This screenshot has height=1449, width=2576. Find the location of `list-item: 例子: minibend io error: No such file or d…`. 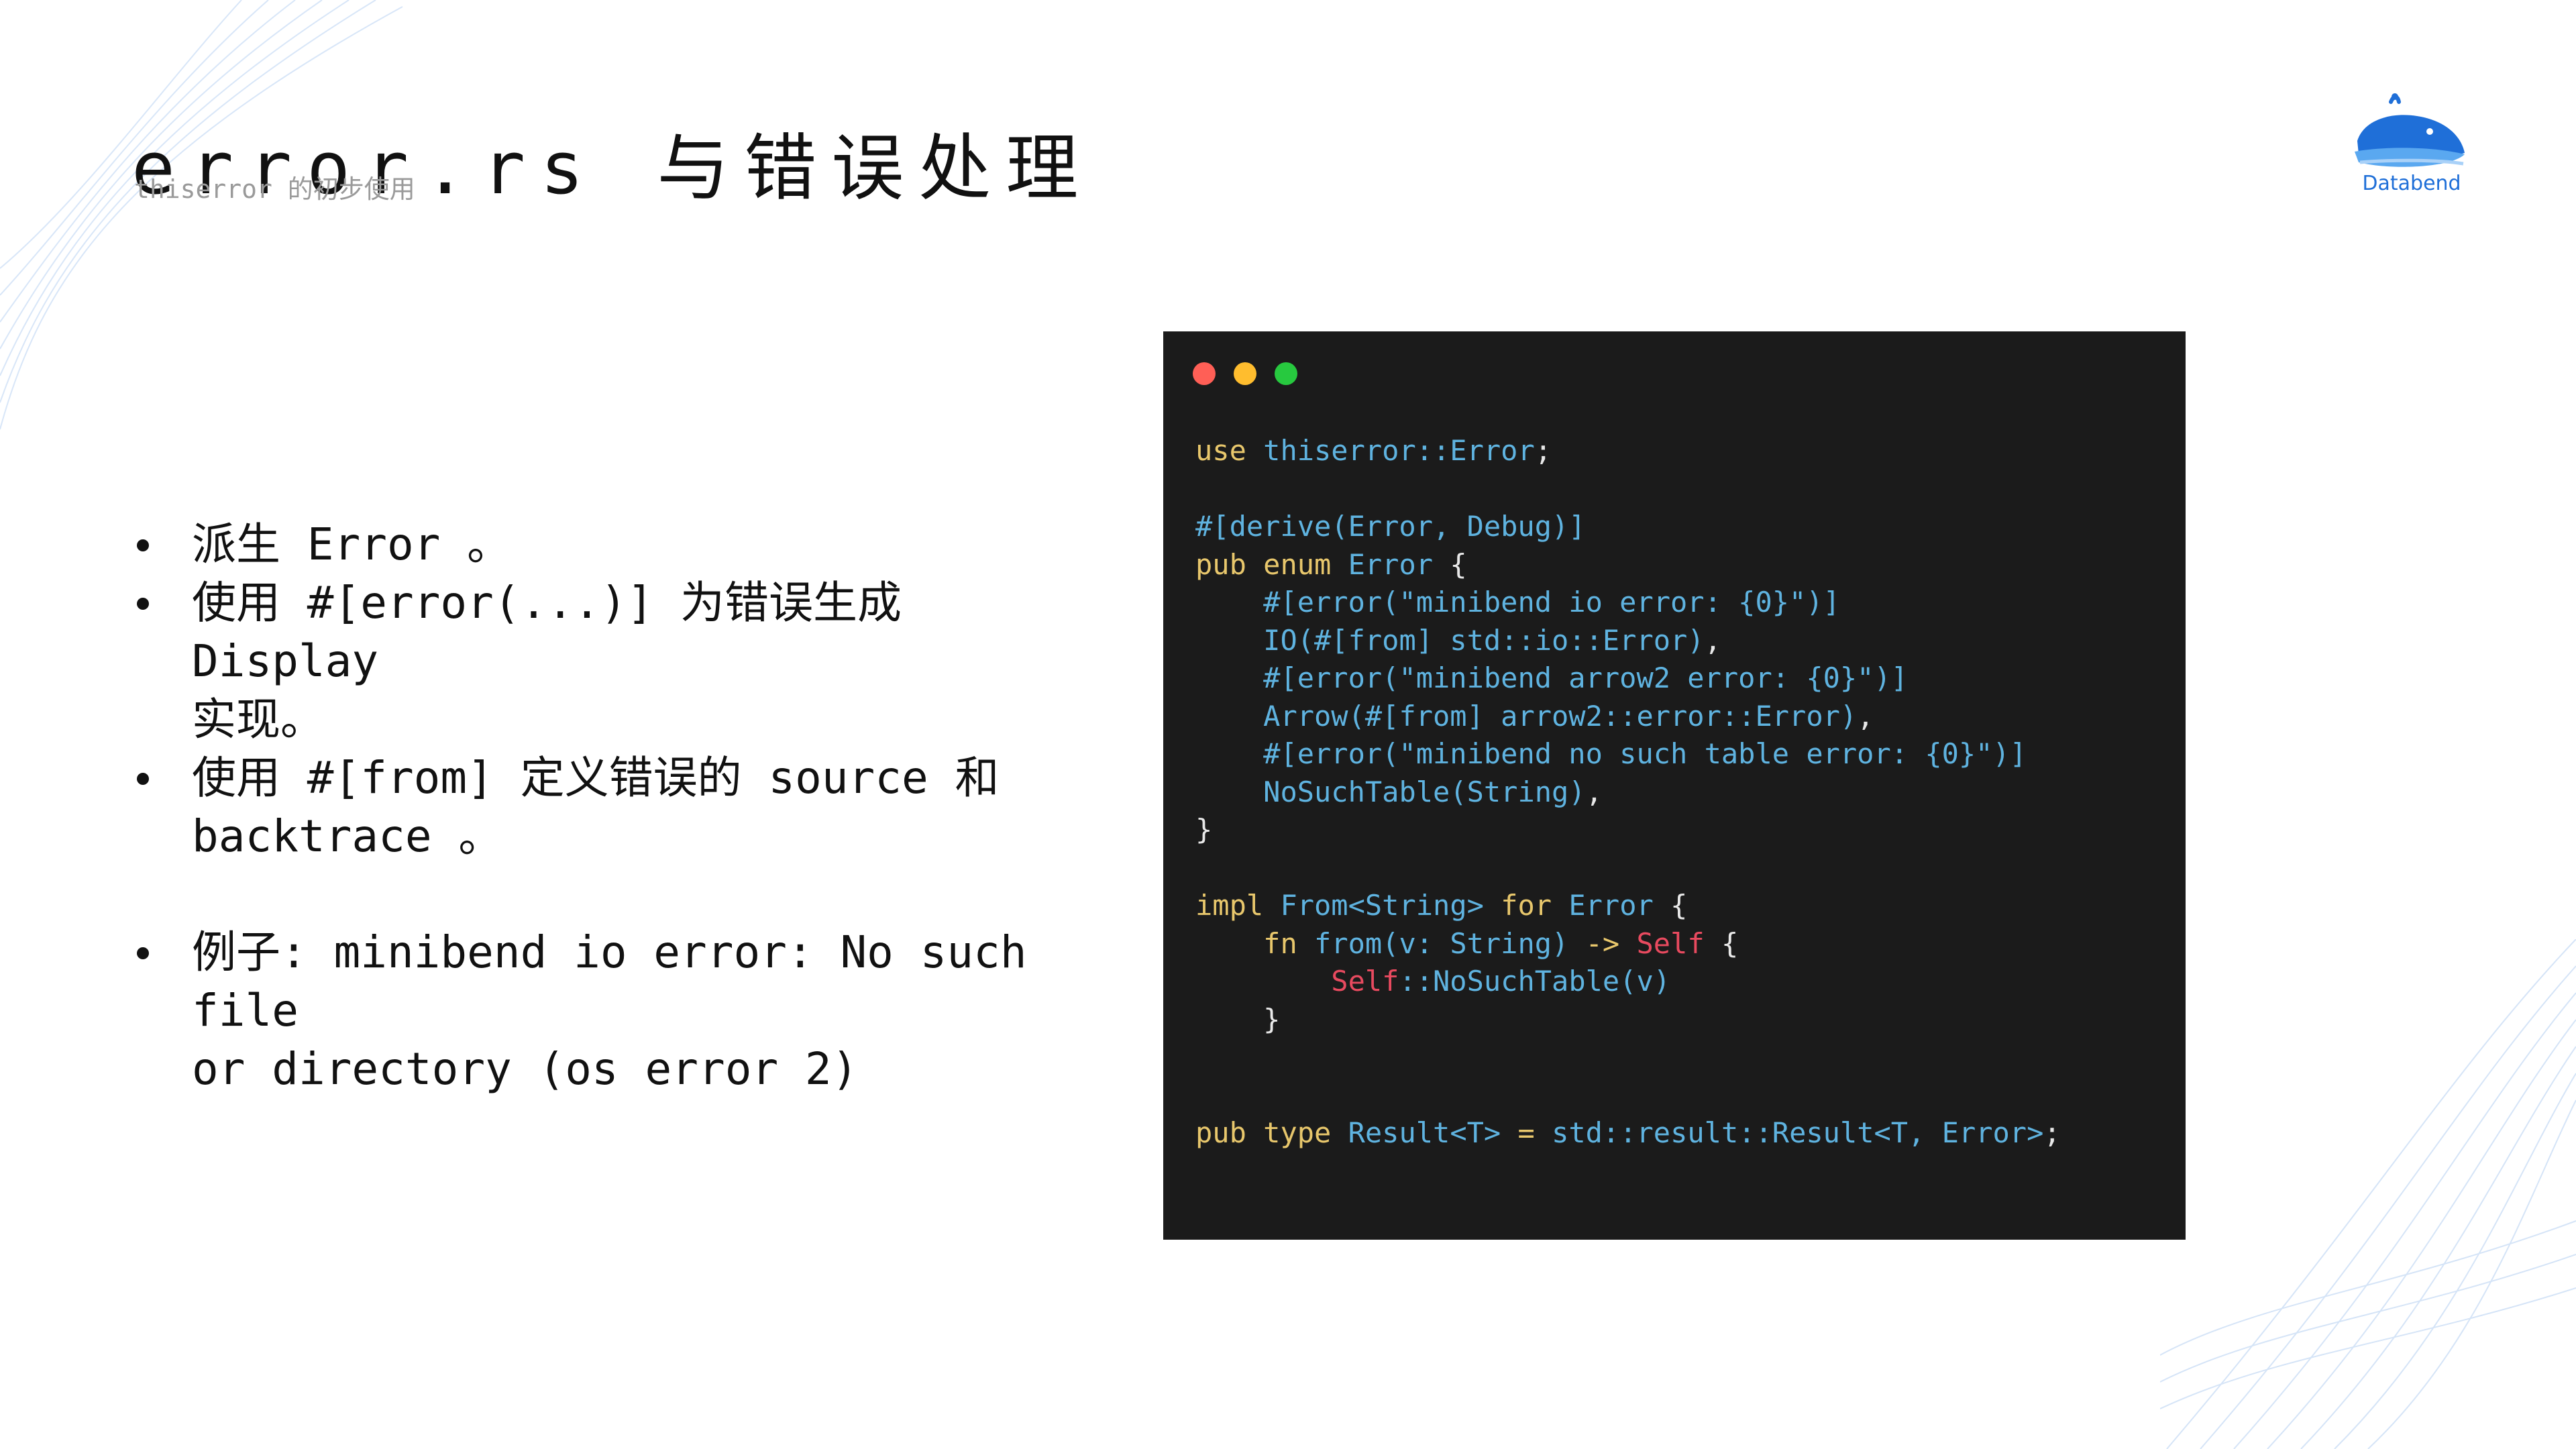

list-item: 例子: minibend io error: No such file or d… is located at coordinates (614, 1010).